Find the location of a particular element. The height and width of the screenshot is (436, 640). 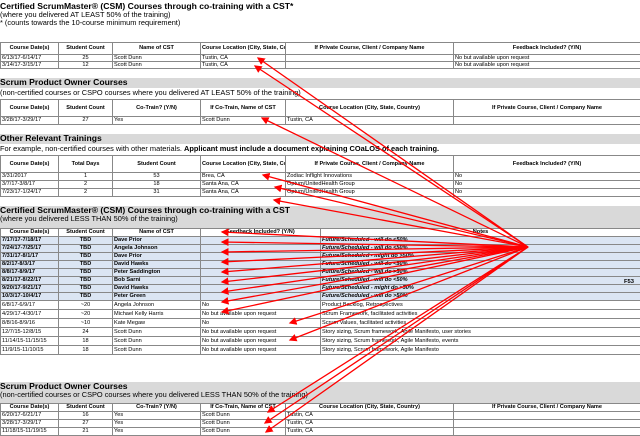

table-cell: Santa Ana, CA is located at coordinates (243, 193).